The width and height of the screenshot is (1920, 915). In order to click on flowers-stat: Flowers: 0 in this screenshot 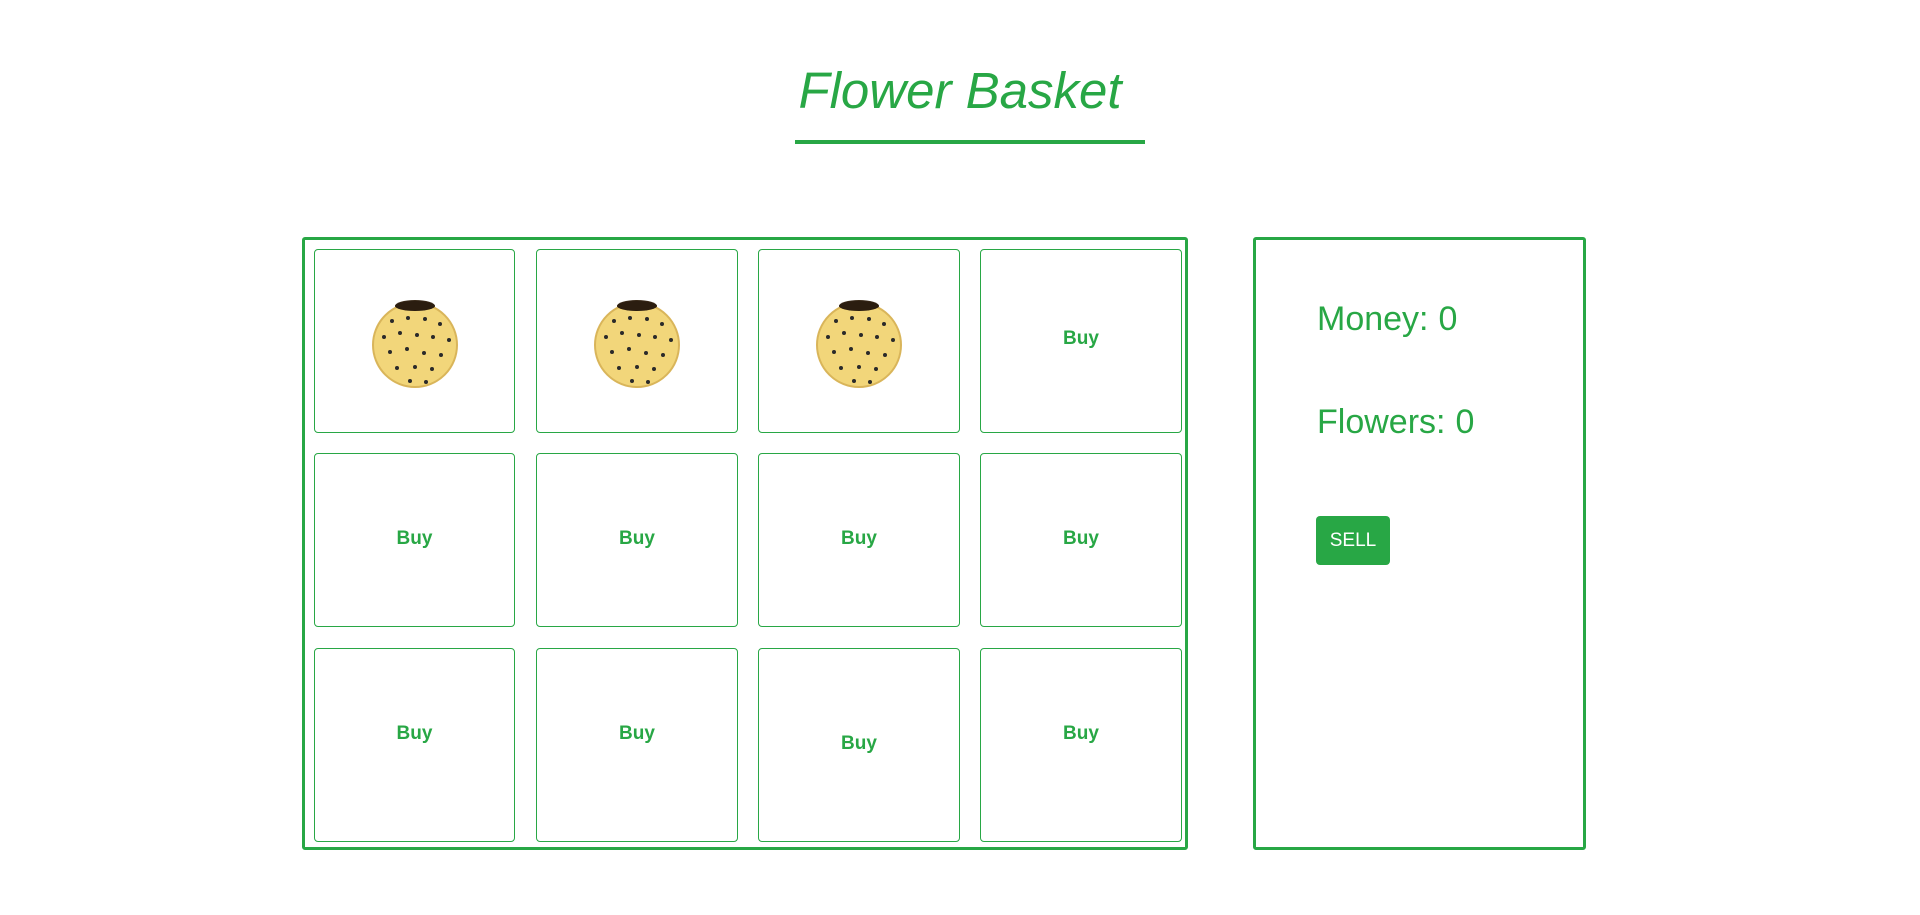, I will do `click(1395, 422)`.